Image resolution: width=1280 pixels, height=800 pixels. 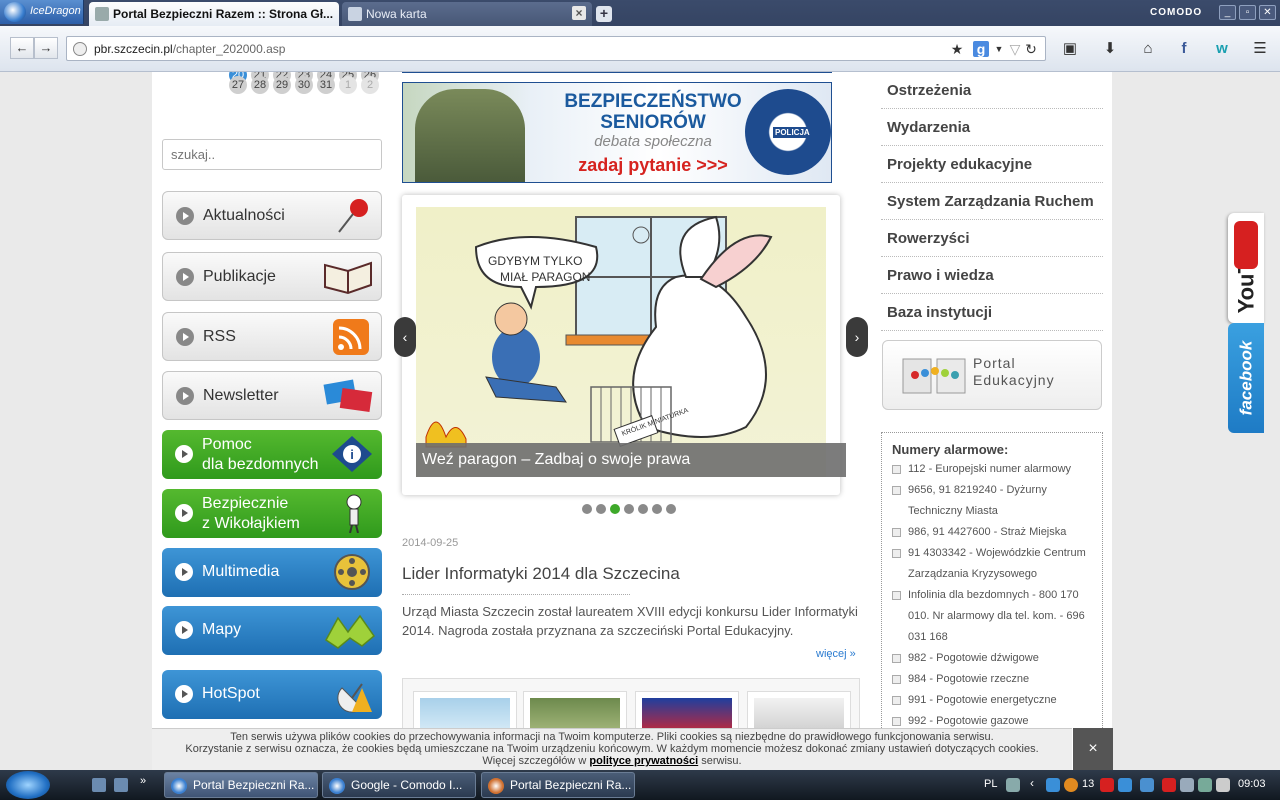 I want to click on extension-icon: w, so click(x=1222, y=49).